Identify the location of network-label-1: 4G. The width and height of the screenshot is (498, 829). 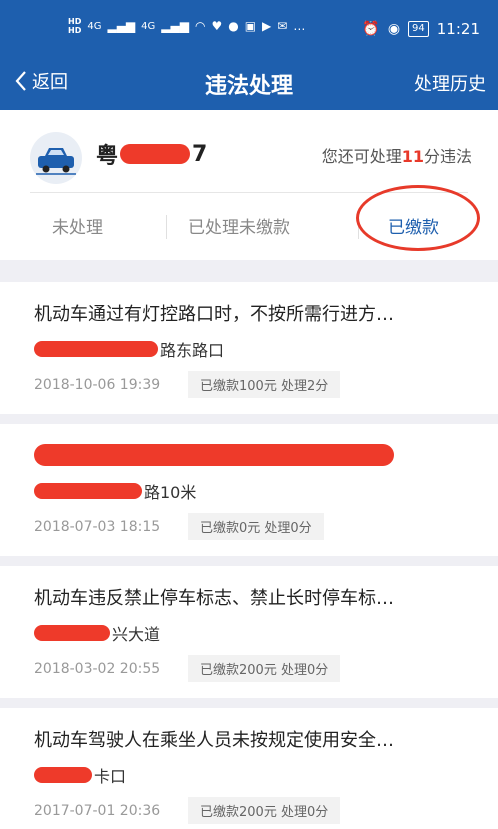
(94, 26).